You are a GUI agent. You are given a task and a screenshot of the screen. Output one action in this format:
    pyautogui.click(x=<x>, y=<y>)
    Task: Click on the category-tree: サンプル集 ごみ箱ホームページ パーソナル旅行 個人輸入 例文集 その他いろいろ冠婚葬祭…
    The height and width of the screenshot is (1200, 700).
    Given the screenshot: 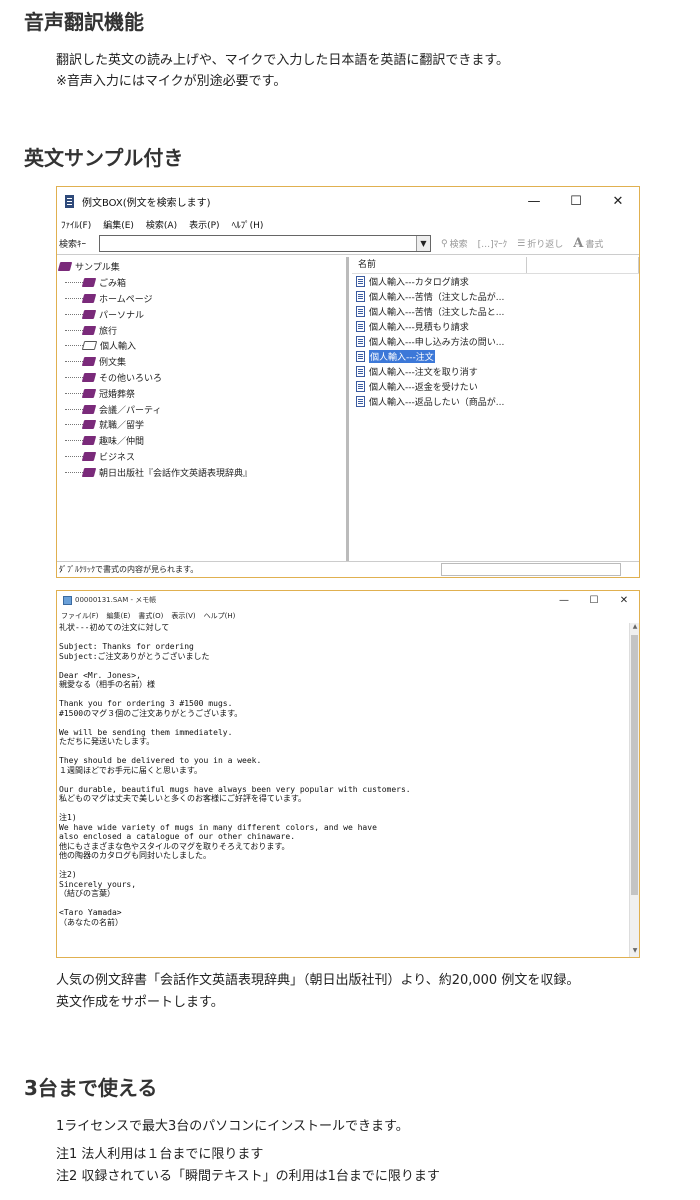 What is the action you would take?
    pyautogui.click(x=203, y=409)
    